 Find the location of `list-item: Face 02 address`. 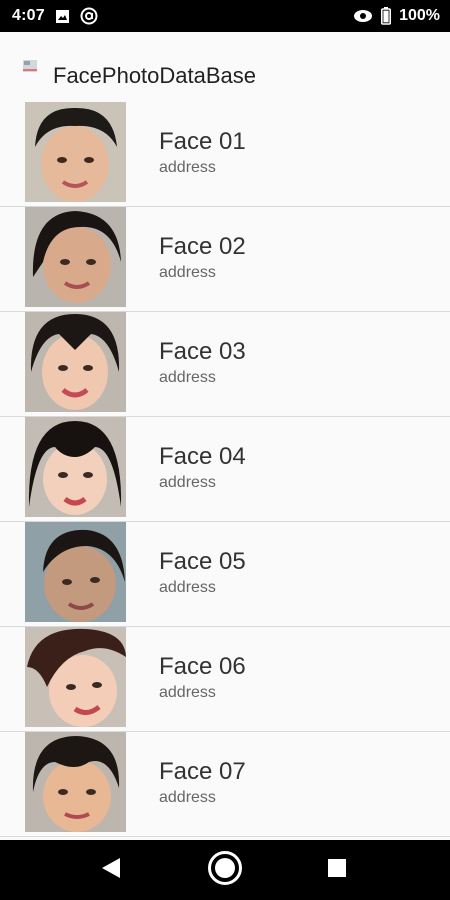

list-item: Face 02 address is located at coordinates (225, 259).